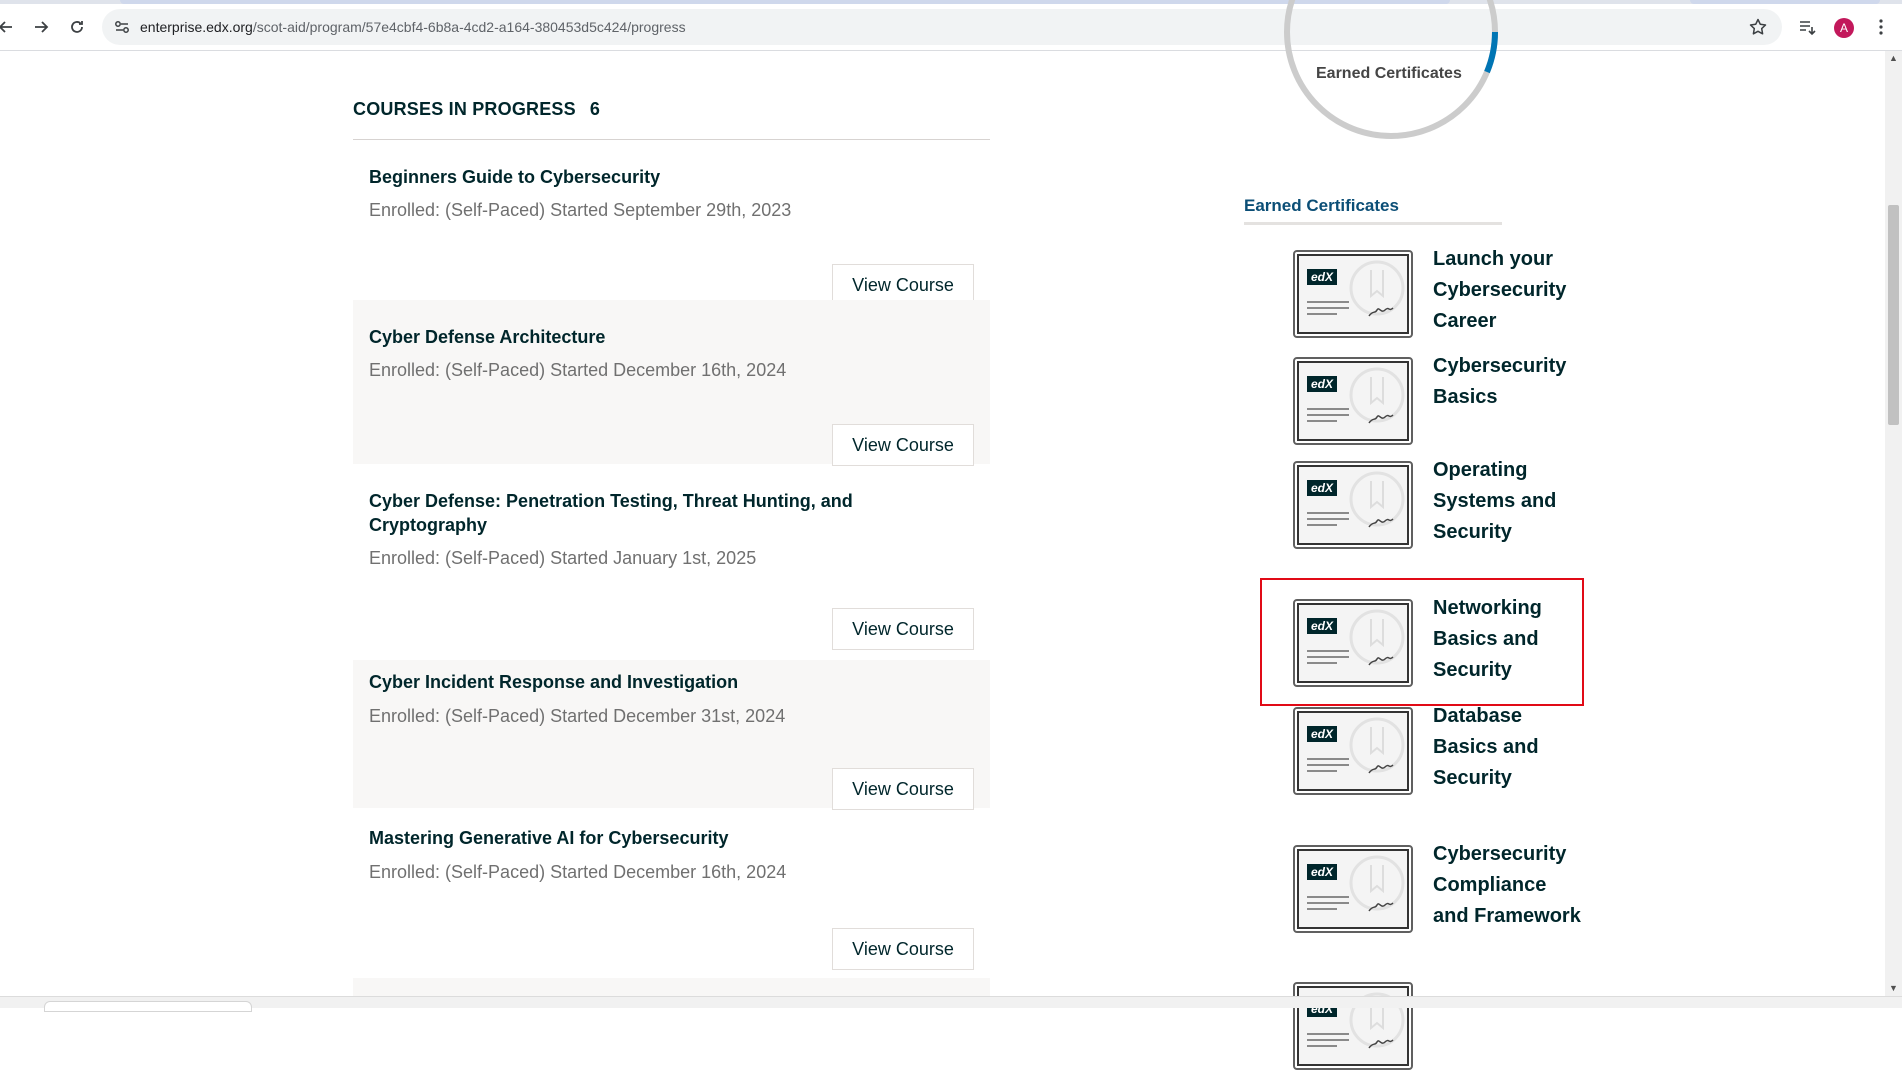  Describe the element at coordinates (1508, 747) in the screenshot. I see `certificate-name: Database Basics and Security` at that location.